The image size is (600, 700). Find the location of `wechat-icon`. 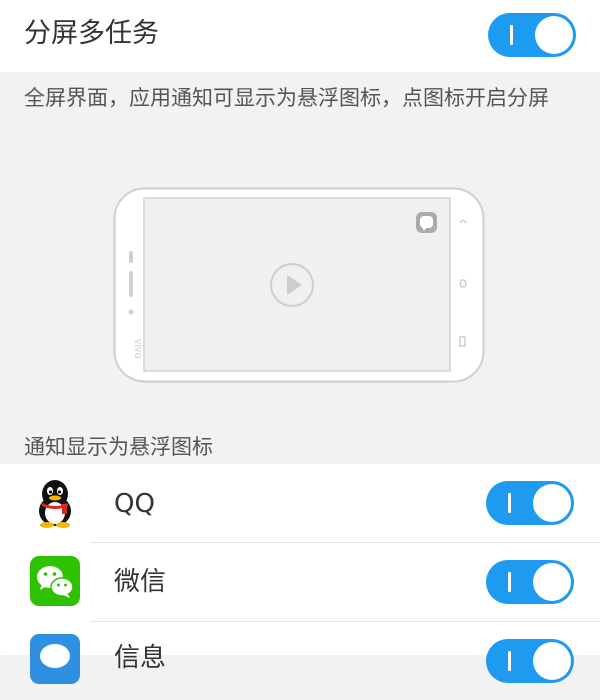

wechat-icon is located at coordinates (55, 581).